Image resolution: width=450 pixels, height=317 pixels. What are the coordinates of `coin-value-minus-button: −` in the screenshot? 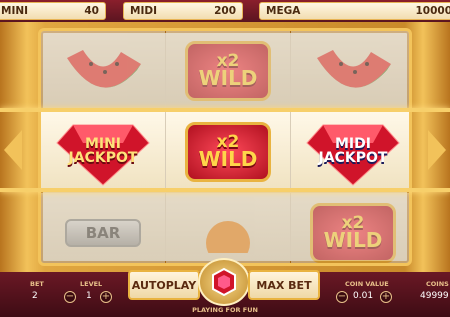 It's located at (342, 297).